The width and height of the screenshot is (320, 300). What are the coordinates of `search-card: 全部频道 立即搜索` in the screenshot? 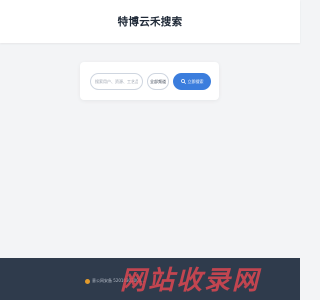 It's located at (149, 81).